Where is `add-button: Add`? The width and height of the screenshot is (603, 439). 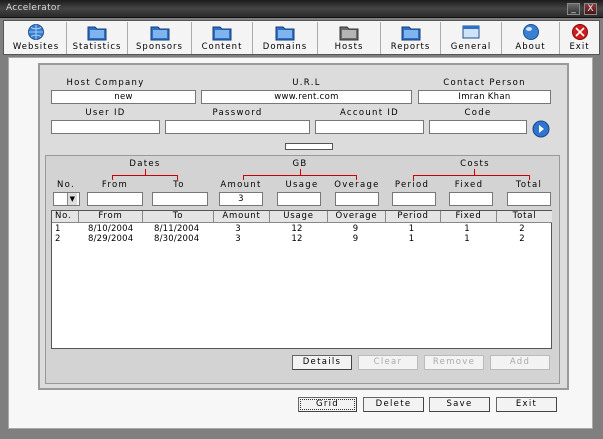
add-button: Add is located at coordinates (520, 362).